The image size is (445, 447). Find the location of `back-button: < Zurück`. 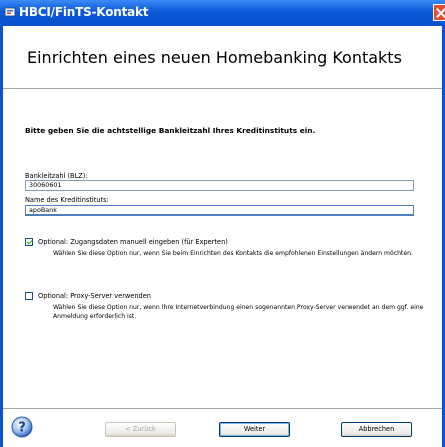

back-button: < Zurück is located at coordinates (140, 429).